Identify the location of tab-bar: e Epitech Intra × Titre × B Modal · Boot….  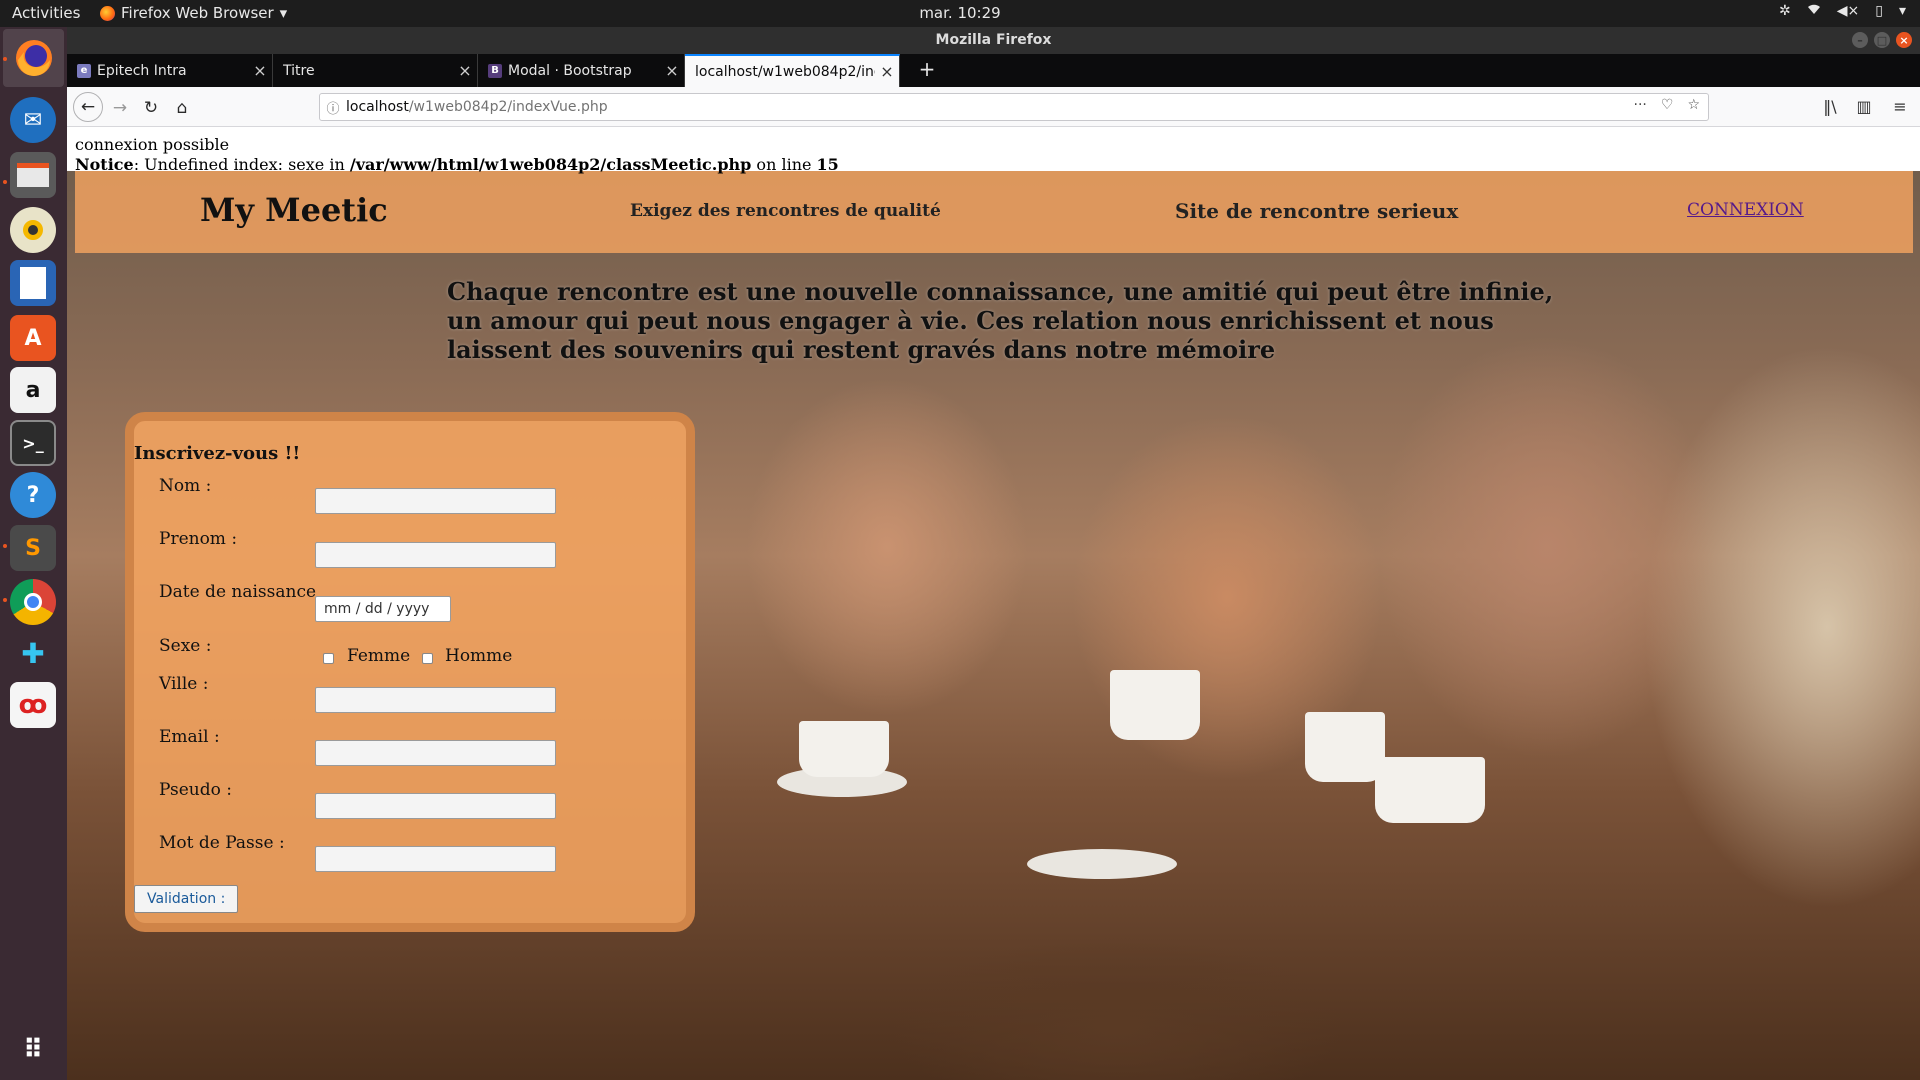
(993, 70).